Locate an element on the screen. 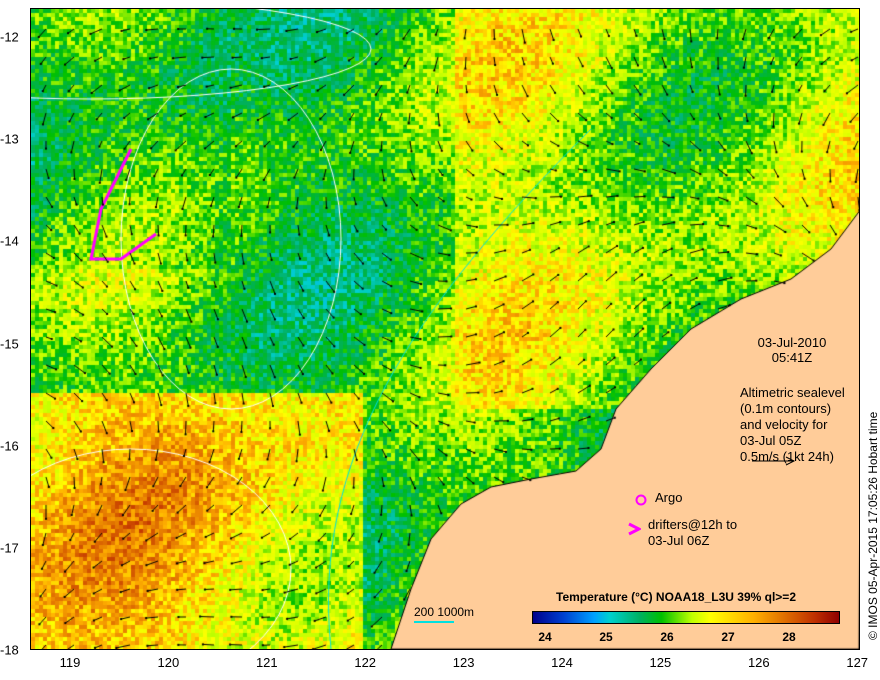 Image resolution: width=880 pixels, height=680 pixels. colorbar-title: Temperature (°C) NOAA18_L3U 39% ql>=2 is located at coordinates (676, 597).